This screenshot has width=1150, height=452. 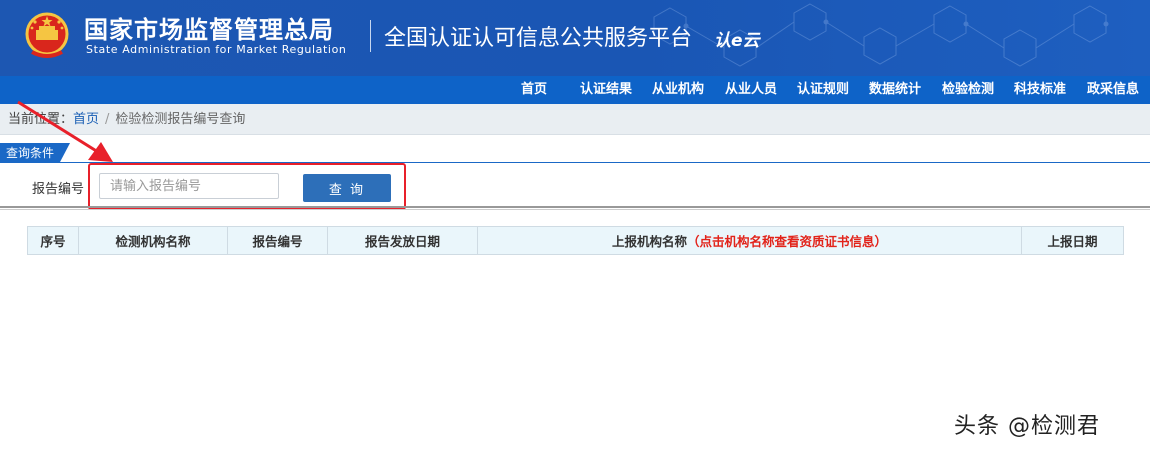 I want to click on nav-item-practitioners: 从业人员, so click(x=751, y=90).